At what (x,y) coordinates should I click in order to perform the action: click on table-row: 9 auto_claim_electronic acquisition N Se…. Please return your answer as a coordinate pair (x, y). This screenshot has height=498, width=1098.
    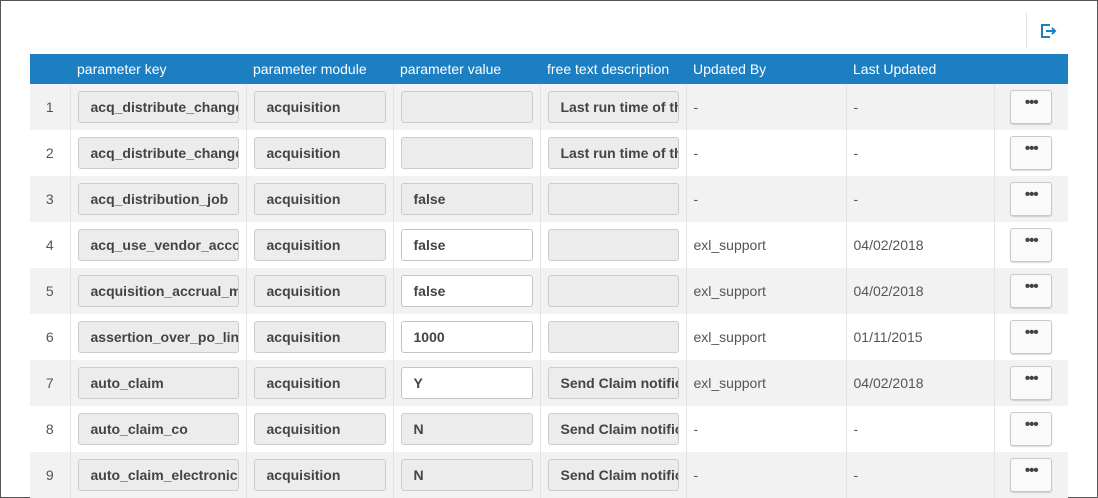
    Looking at the image, I should click on (549, 475).